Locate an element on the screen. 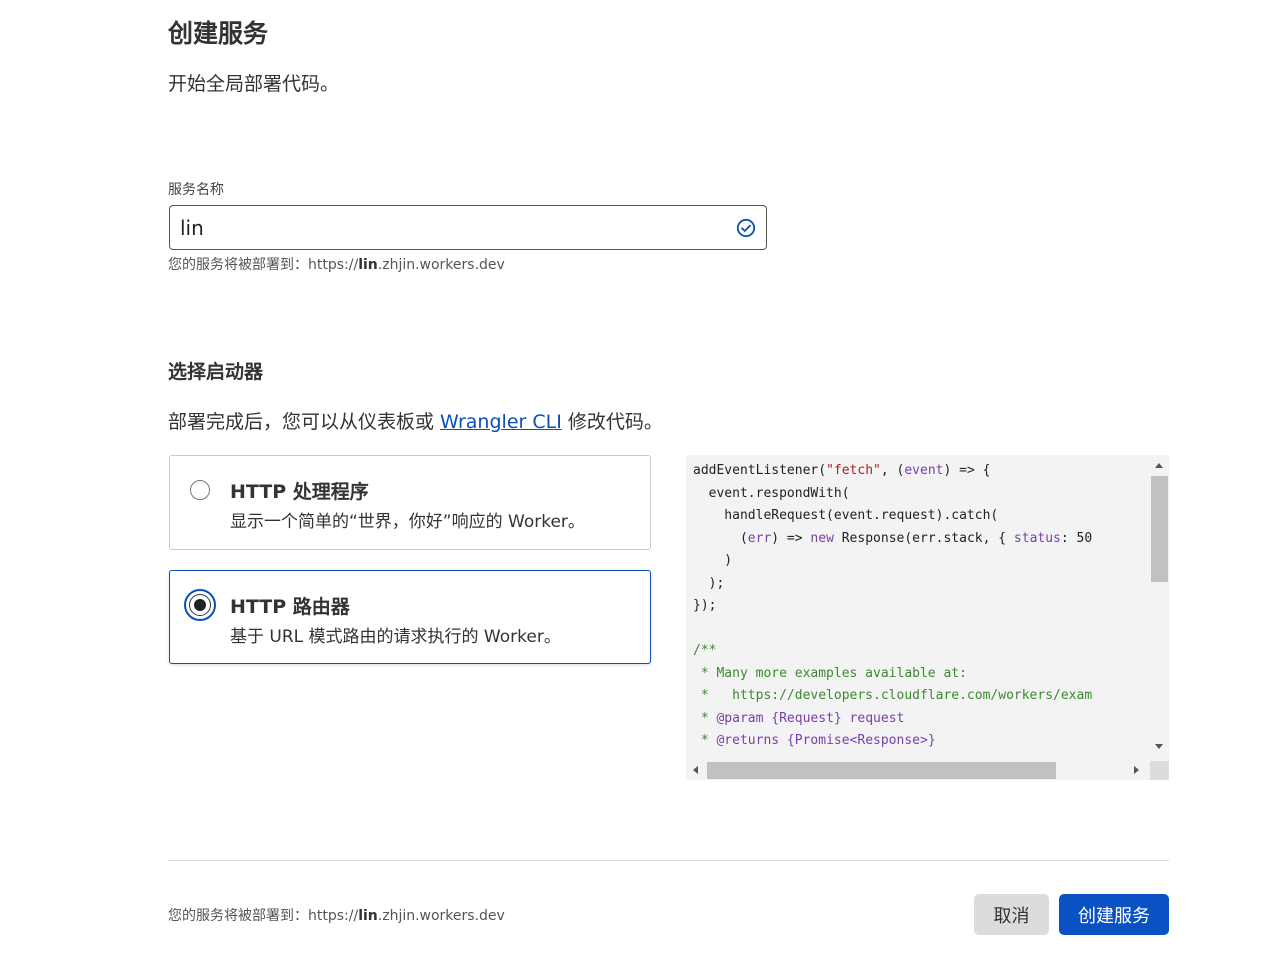 Image resolution: width=1261 pixels, height=956 pixels. starter-description: 部署完成后，您可以从仪表板或 Wrangler CLI 修改代码。 is located at coordinates (415, 420).